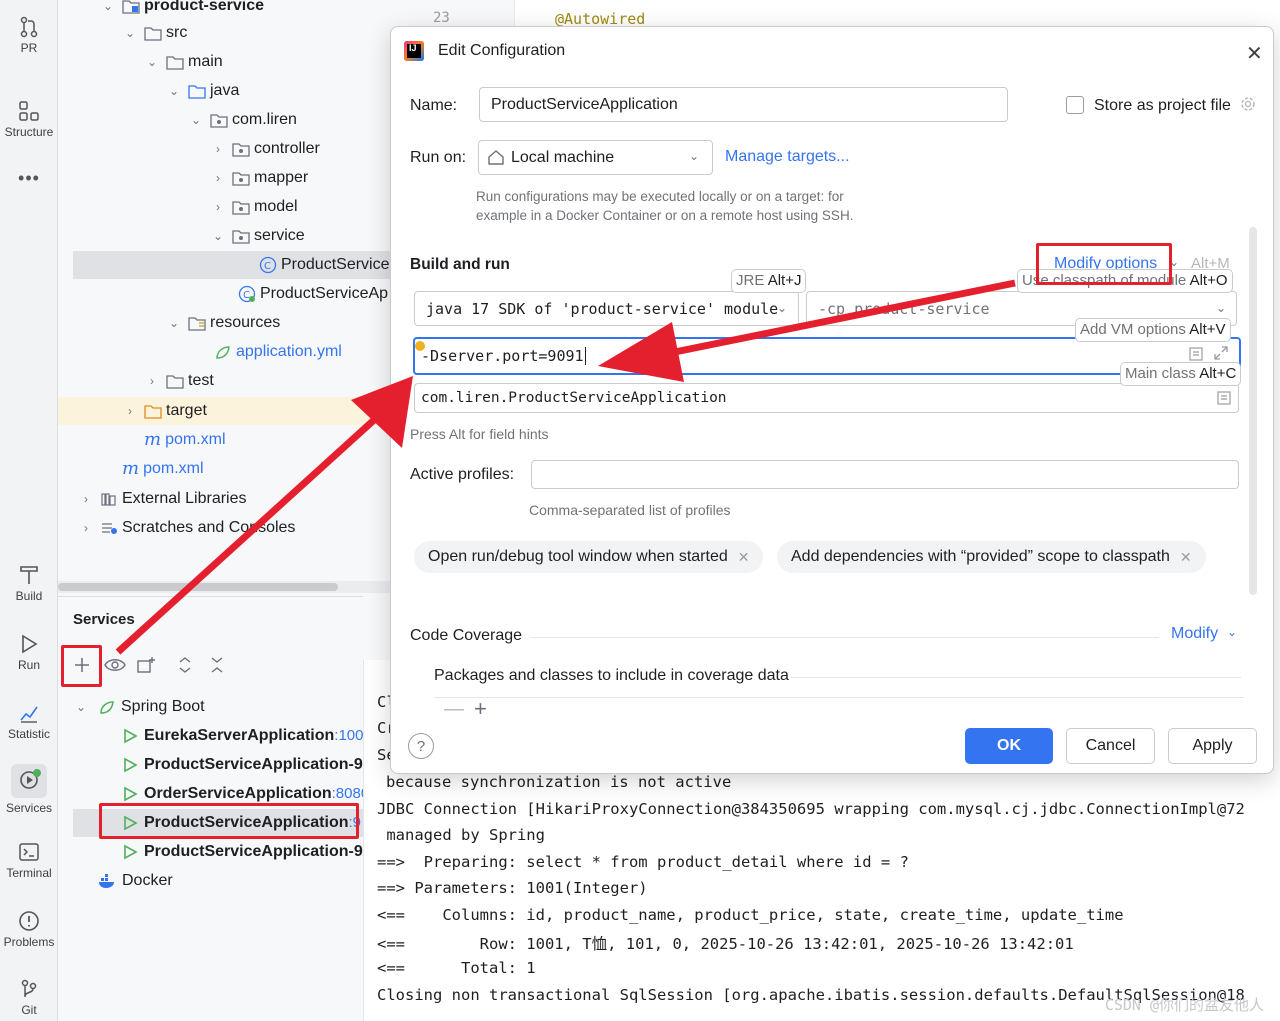 The width and height of the screenshot is (1280, 1021). Describe the element at coordinates (228, 411) in the screenshot. I see `tree-node-target: › target` at that location.